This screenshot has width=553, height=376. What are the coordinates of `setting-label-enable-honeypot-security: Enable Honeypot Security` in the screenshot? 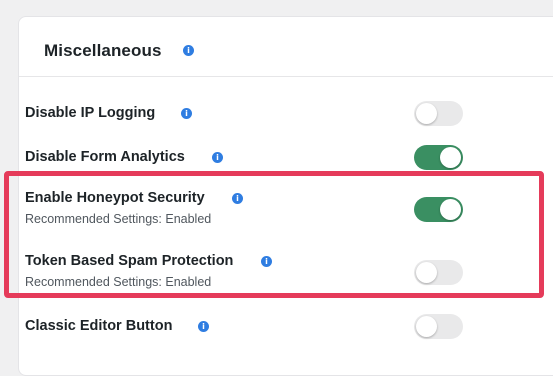 It's located at (115, 198).